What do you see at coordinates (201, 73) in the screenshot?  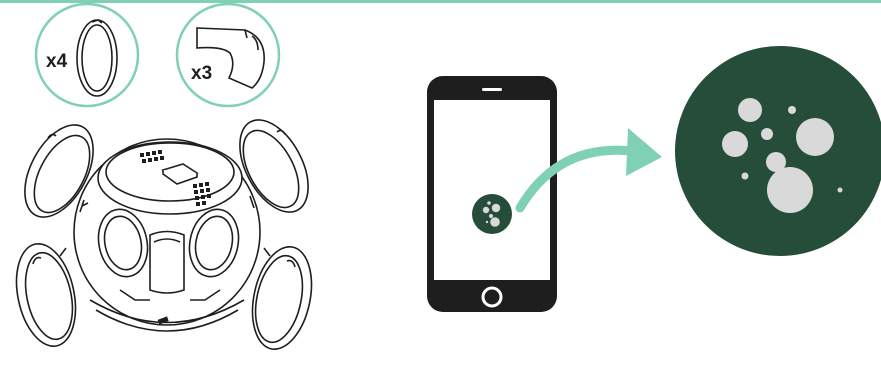 I see `clip-quantity-label: x3` at bounding box center [201, 73].